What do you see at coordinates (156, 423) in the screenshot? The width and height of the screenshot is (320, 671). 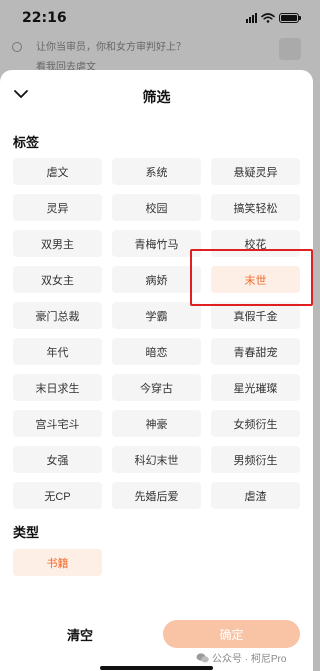 I see `tag-chip: 神豪` at bounding box center [156, 423].